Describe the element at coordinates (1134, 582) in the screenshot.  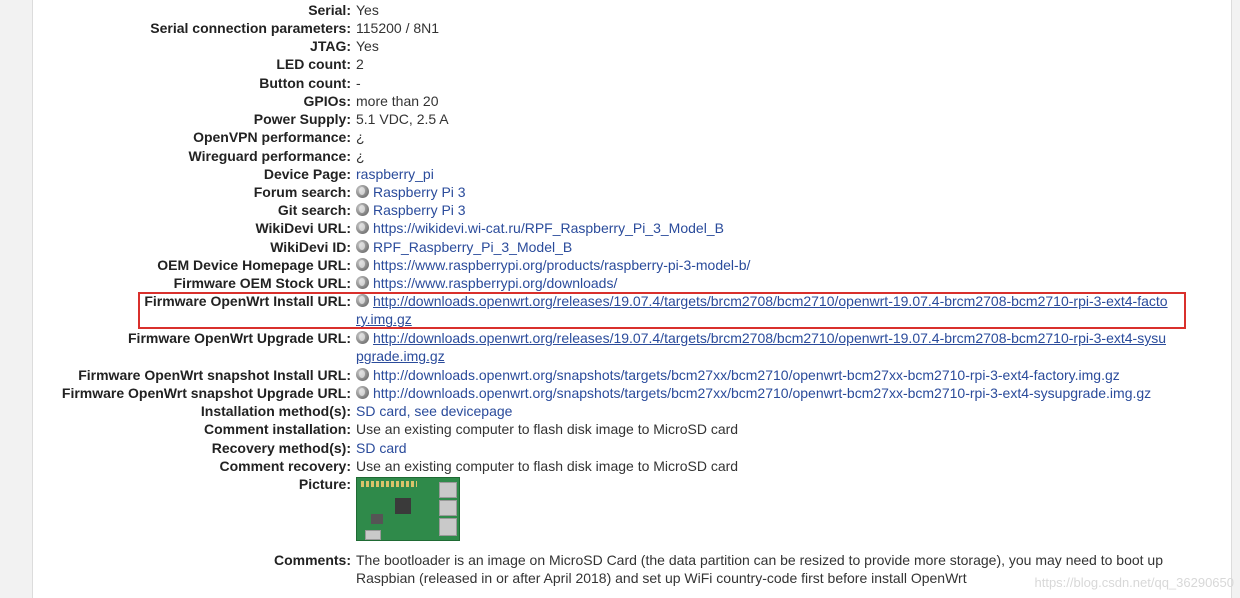
I see `watermark: https://blog.csdn.net/qq_36290650` at that location.